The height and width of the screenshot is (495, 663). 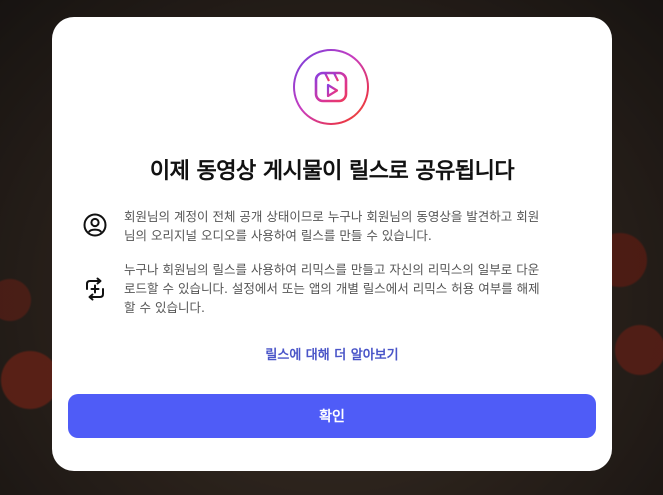 I want to click on remix-icon, so click(x=95, y=289).